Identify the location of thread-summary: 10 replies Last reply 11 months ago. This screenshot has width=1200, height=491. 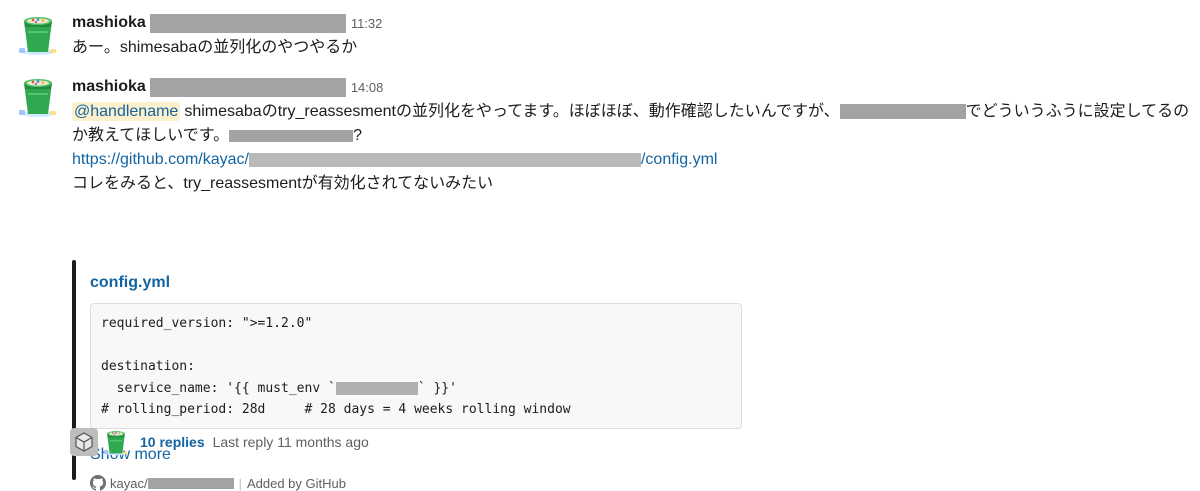
(219, 442).